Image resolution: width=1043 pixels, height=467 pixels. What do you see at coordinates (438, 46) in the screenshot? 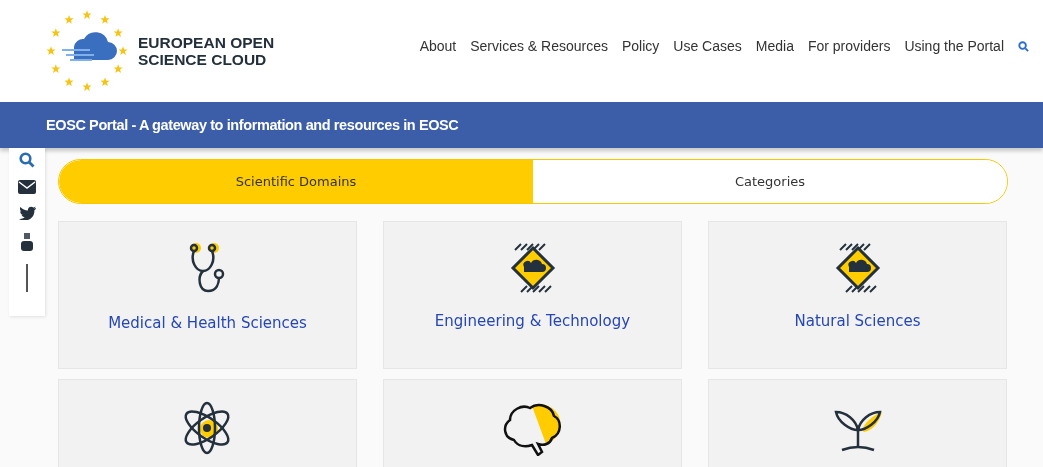
I see `nav-link: About` at bounding box center [438, 46].